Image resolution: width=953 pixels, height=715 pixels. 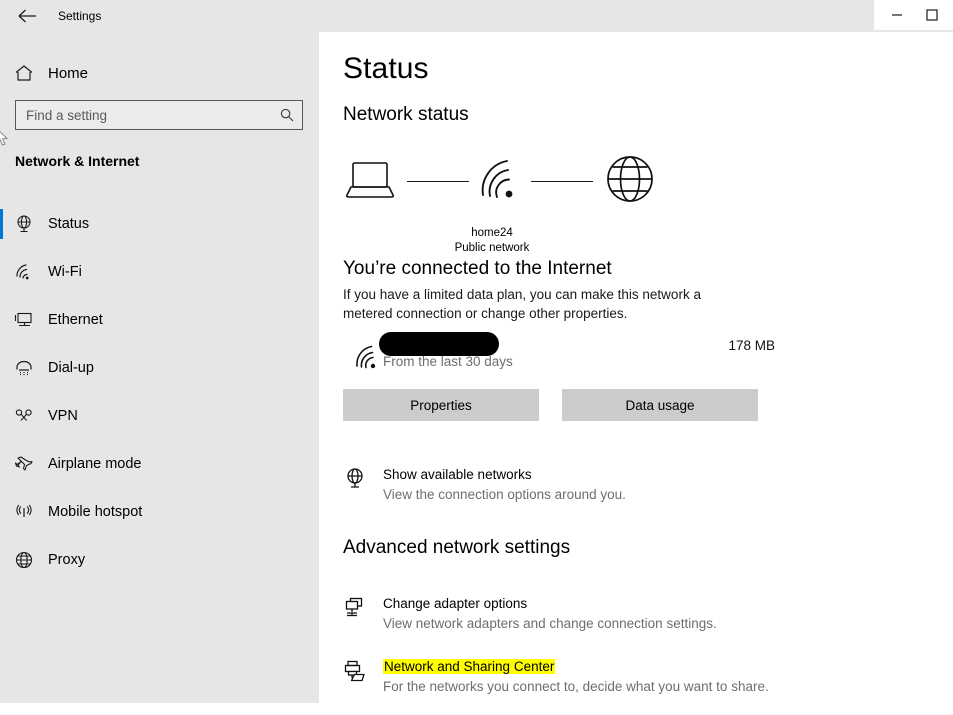 What do you see at coordinates (287, 115) in the screenshot?
I see `search-icon` at bounding box center [287, 115].